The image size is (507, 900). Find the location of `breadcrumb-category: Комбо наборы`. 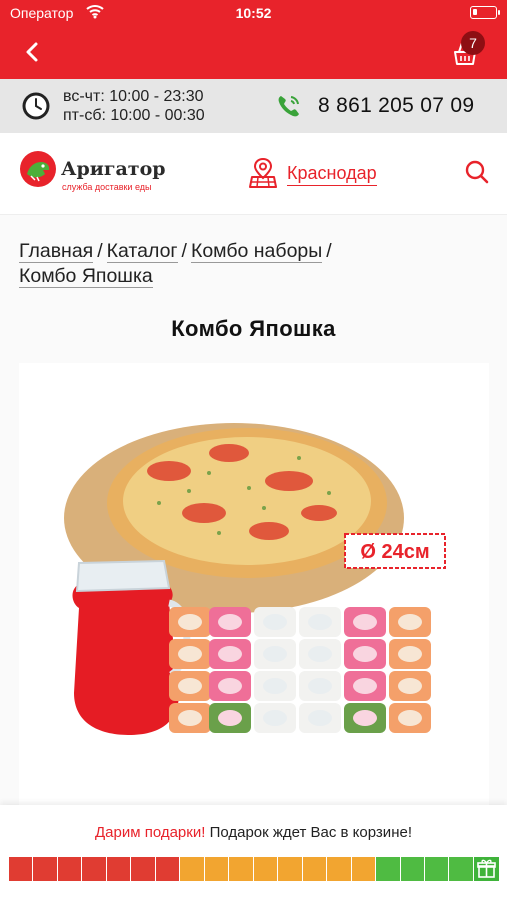

breadcrumb-category: Комбо наборы is located at coordinates (256, 251).